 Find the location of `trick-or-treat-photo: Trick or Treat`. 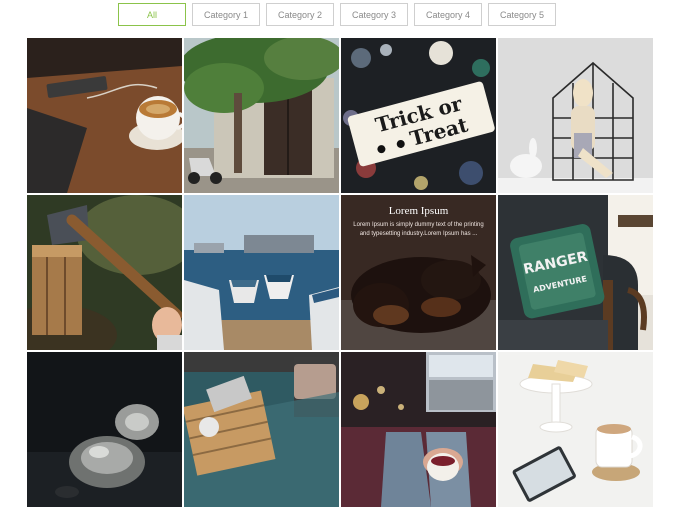

trick-or-treat-photo: Trick or Treat is located at coordinates (418, 115).